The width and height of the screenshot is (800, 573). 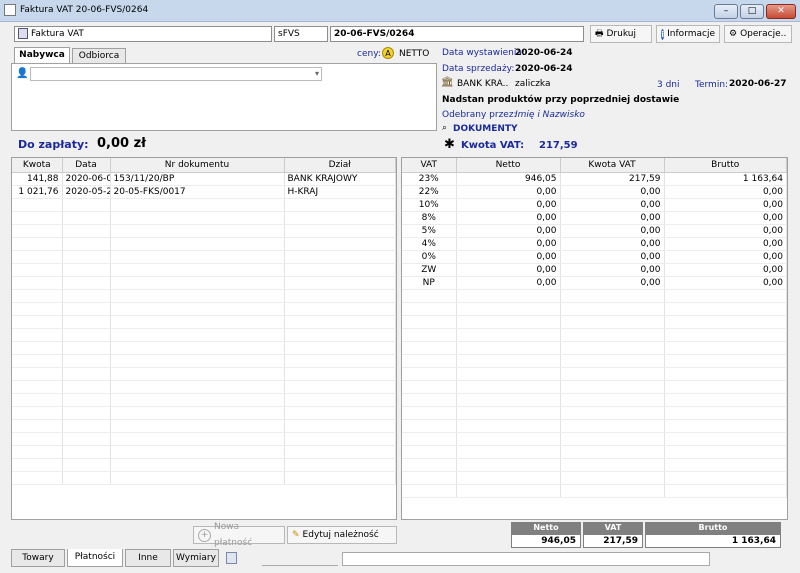 I want to click on operations-button: ⚙ Operacje.., so click(x=758, y=34).